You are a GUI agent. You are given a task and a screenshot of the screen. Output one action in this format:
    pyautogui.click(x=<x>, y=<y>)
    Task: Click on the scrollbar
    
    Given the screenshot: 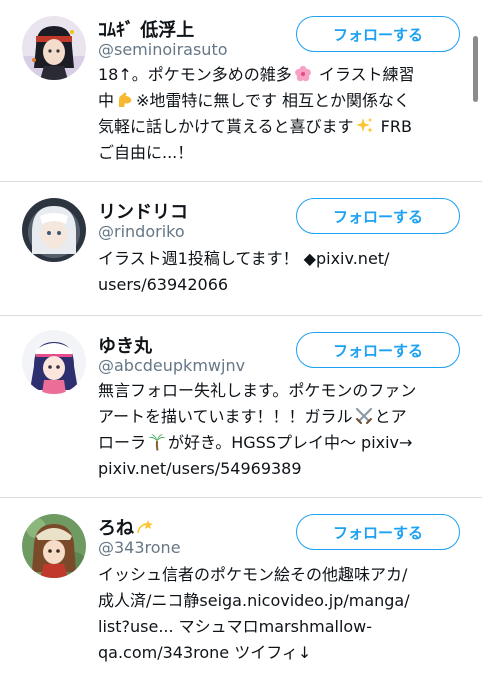 What is the action you would take?
    pyautogui.click(x=475, y=69)
    